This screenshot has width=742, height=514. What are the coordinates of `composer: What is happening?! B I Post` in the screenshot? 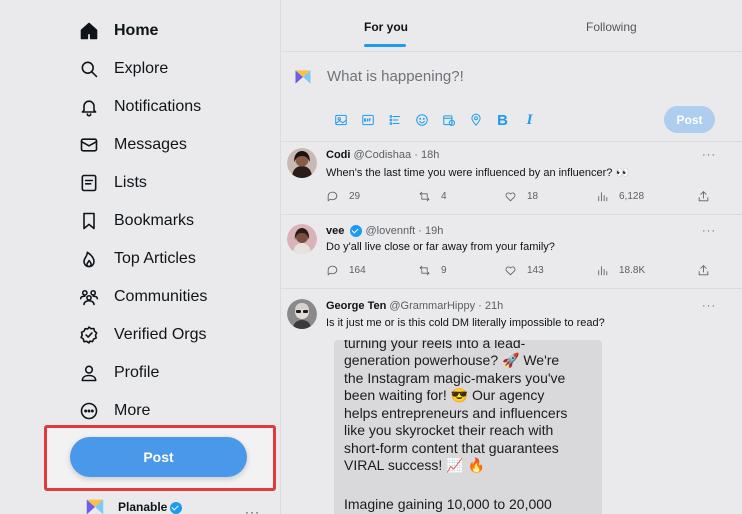 It's located at (511, 97).